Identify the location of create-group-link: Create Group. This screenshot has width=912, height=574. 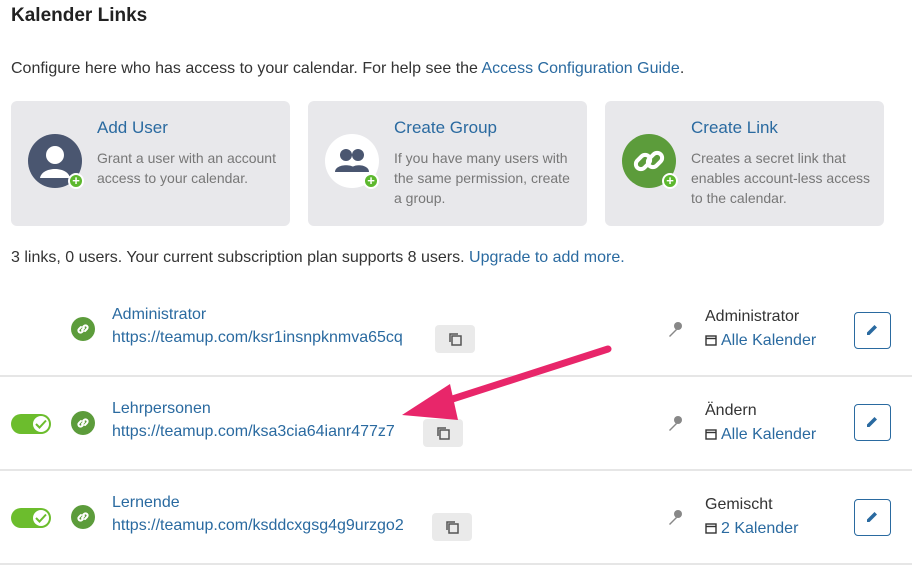
(445, 128).